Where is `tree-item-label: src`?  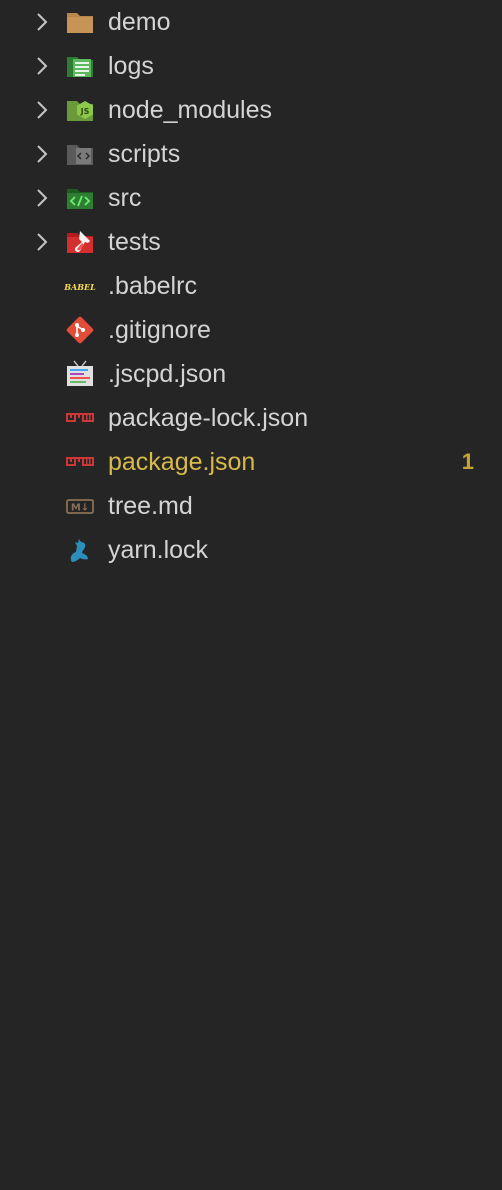
tree-item-label: src is located at coordinates (125, 198).